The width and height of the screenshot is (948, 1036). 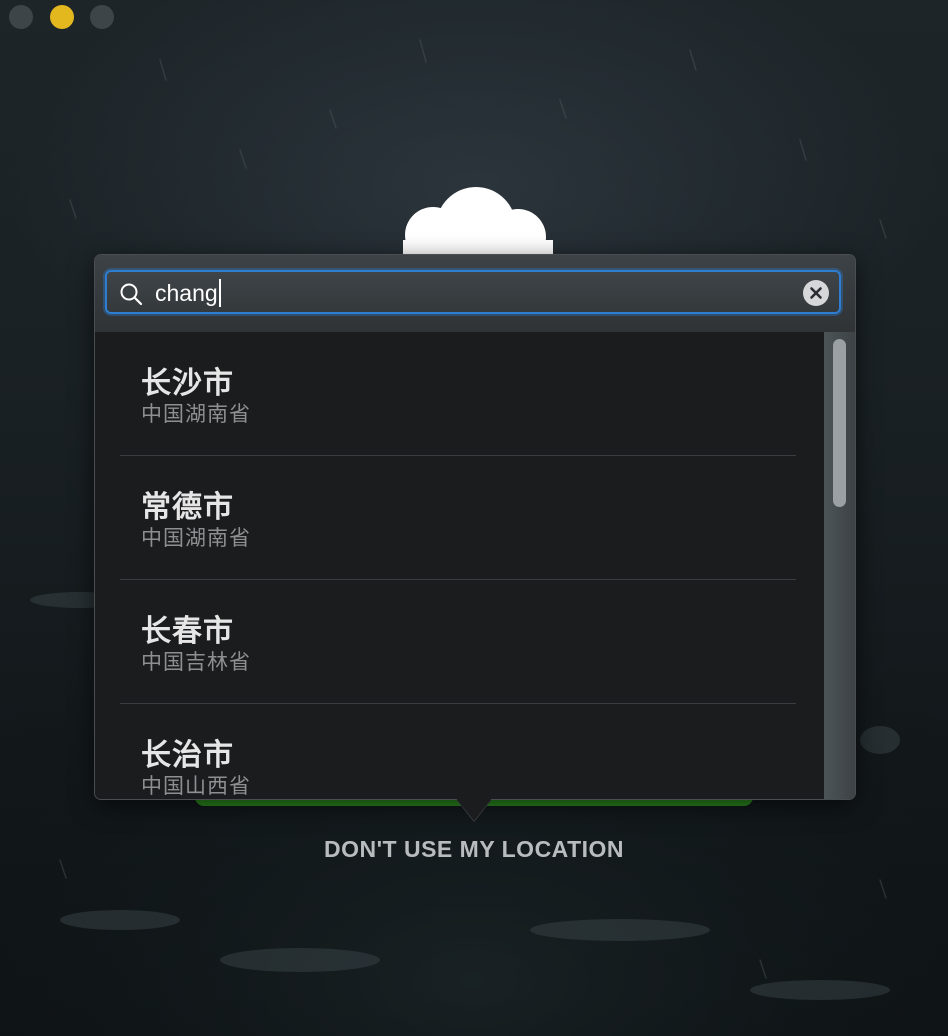 I want to click on result-city-name: 长治市, so click(x=187, y=755).